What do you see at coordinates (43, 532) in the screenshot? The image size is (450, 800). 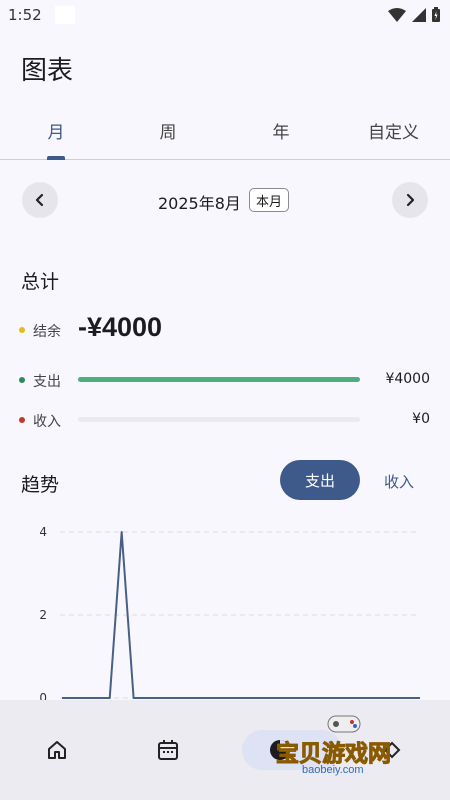 I see `y-tick-label: 4` at bounding box center [43, 532].